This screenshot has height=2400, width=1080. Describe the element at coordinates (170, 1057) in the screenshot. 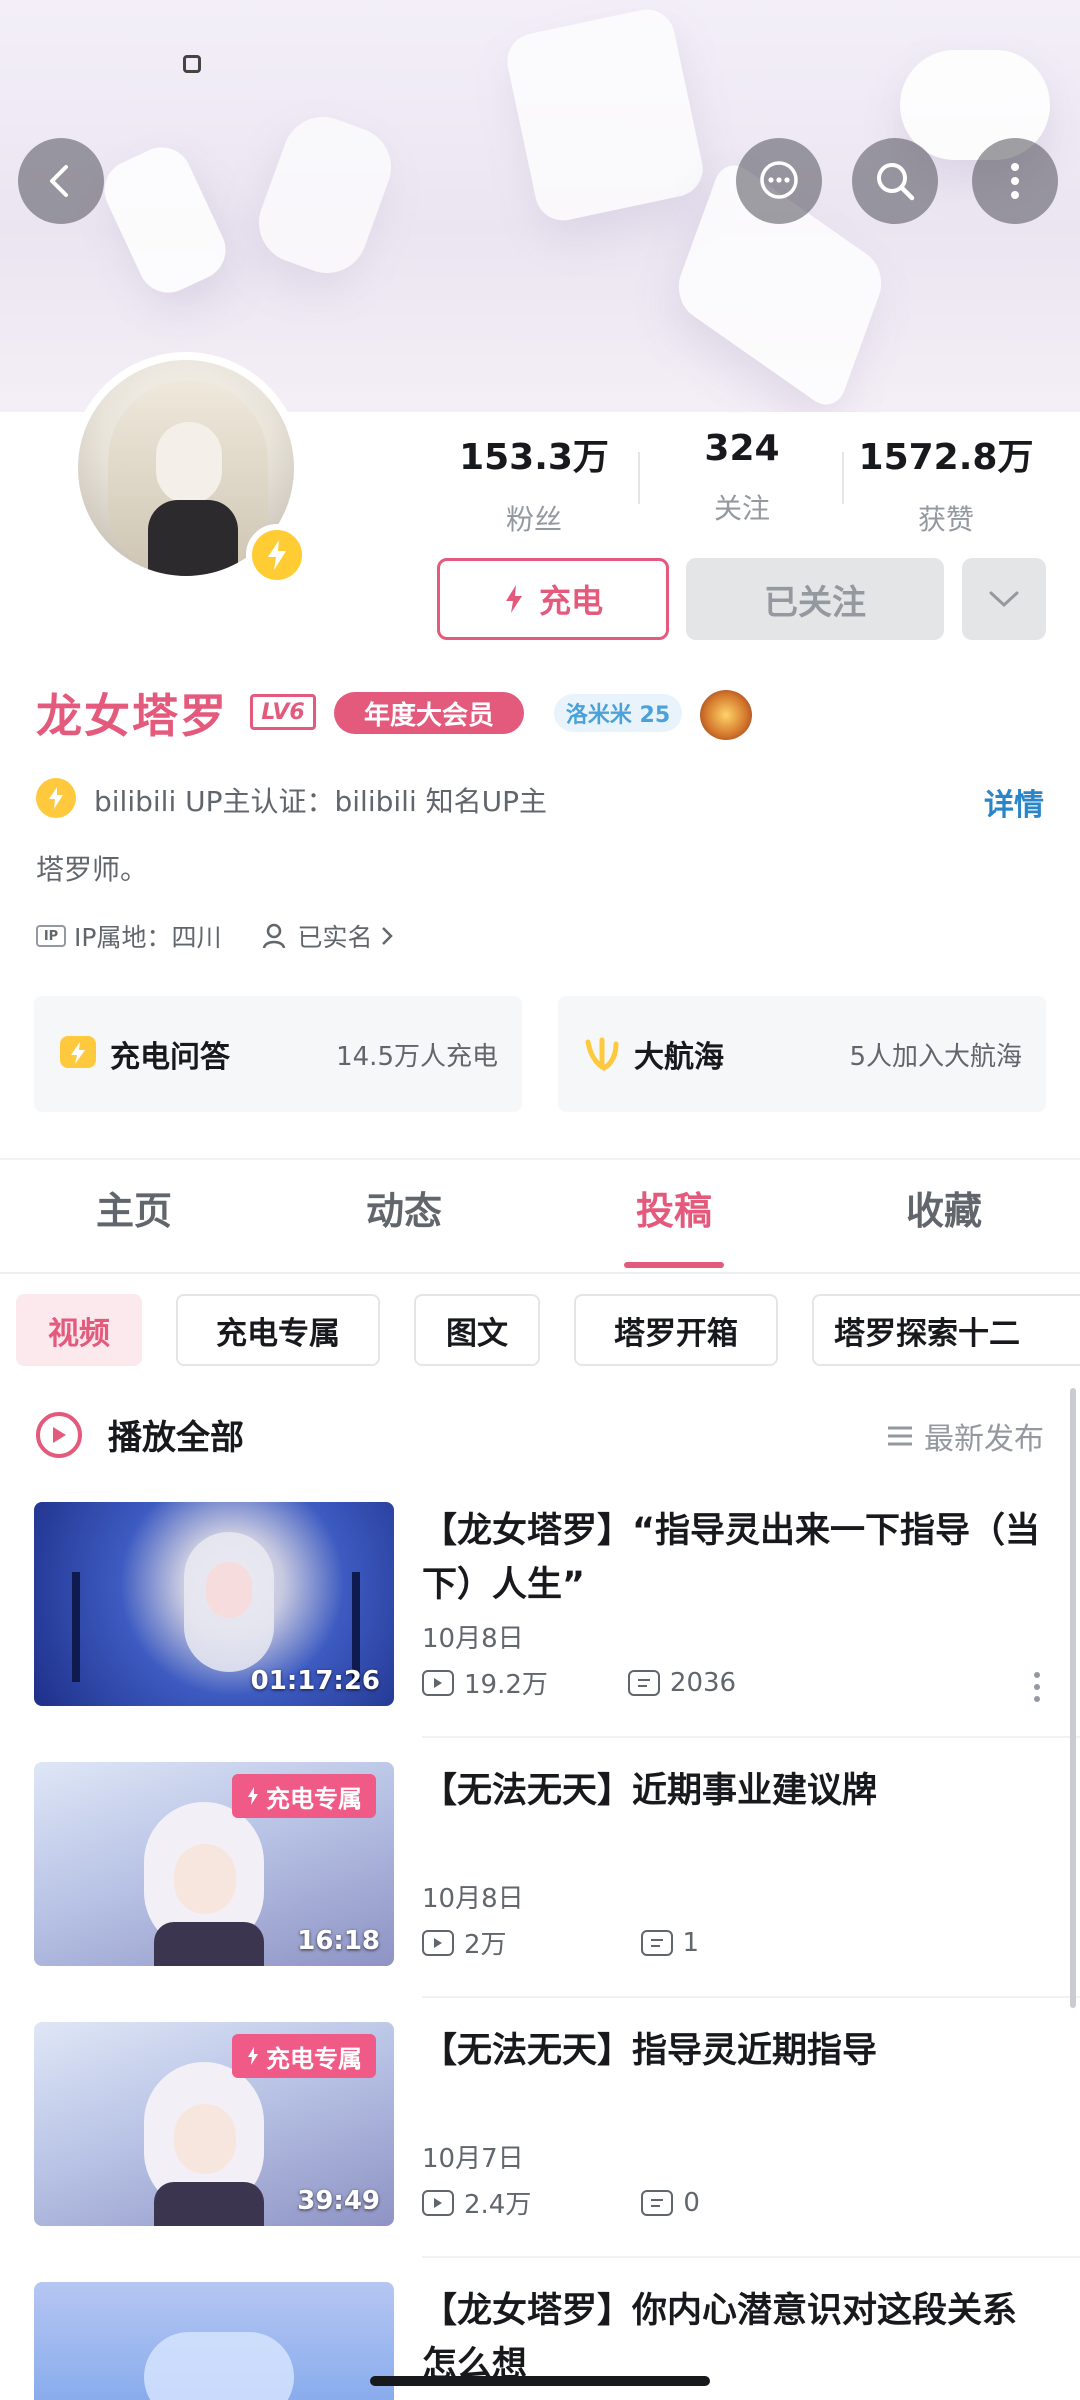

I see `card-title: 充电问答` at that location.